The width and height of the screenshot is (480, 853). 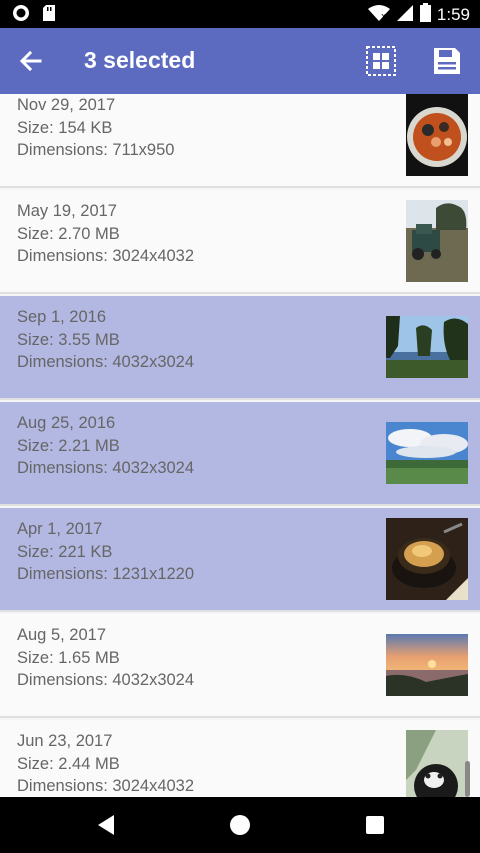 I want to click on thumbnail-cat-portrait, so click(x=437, y=763).